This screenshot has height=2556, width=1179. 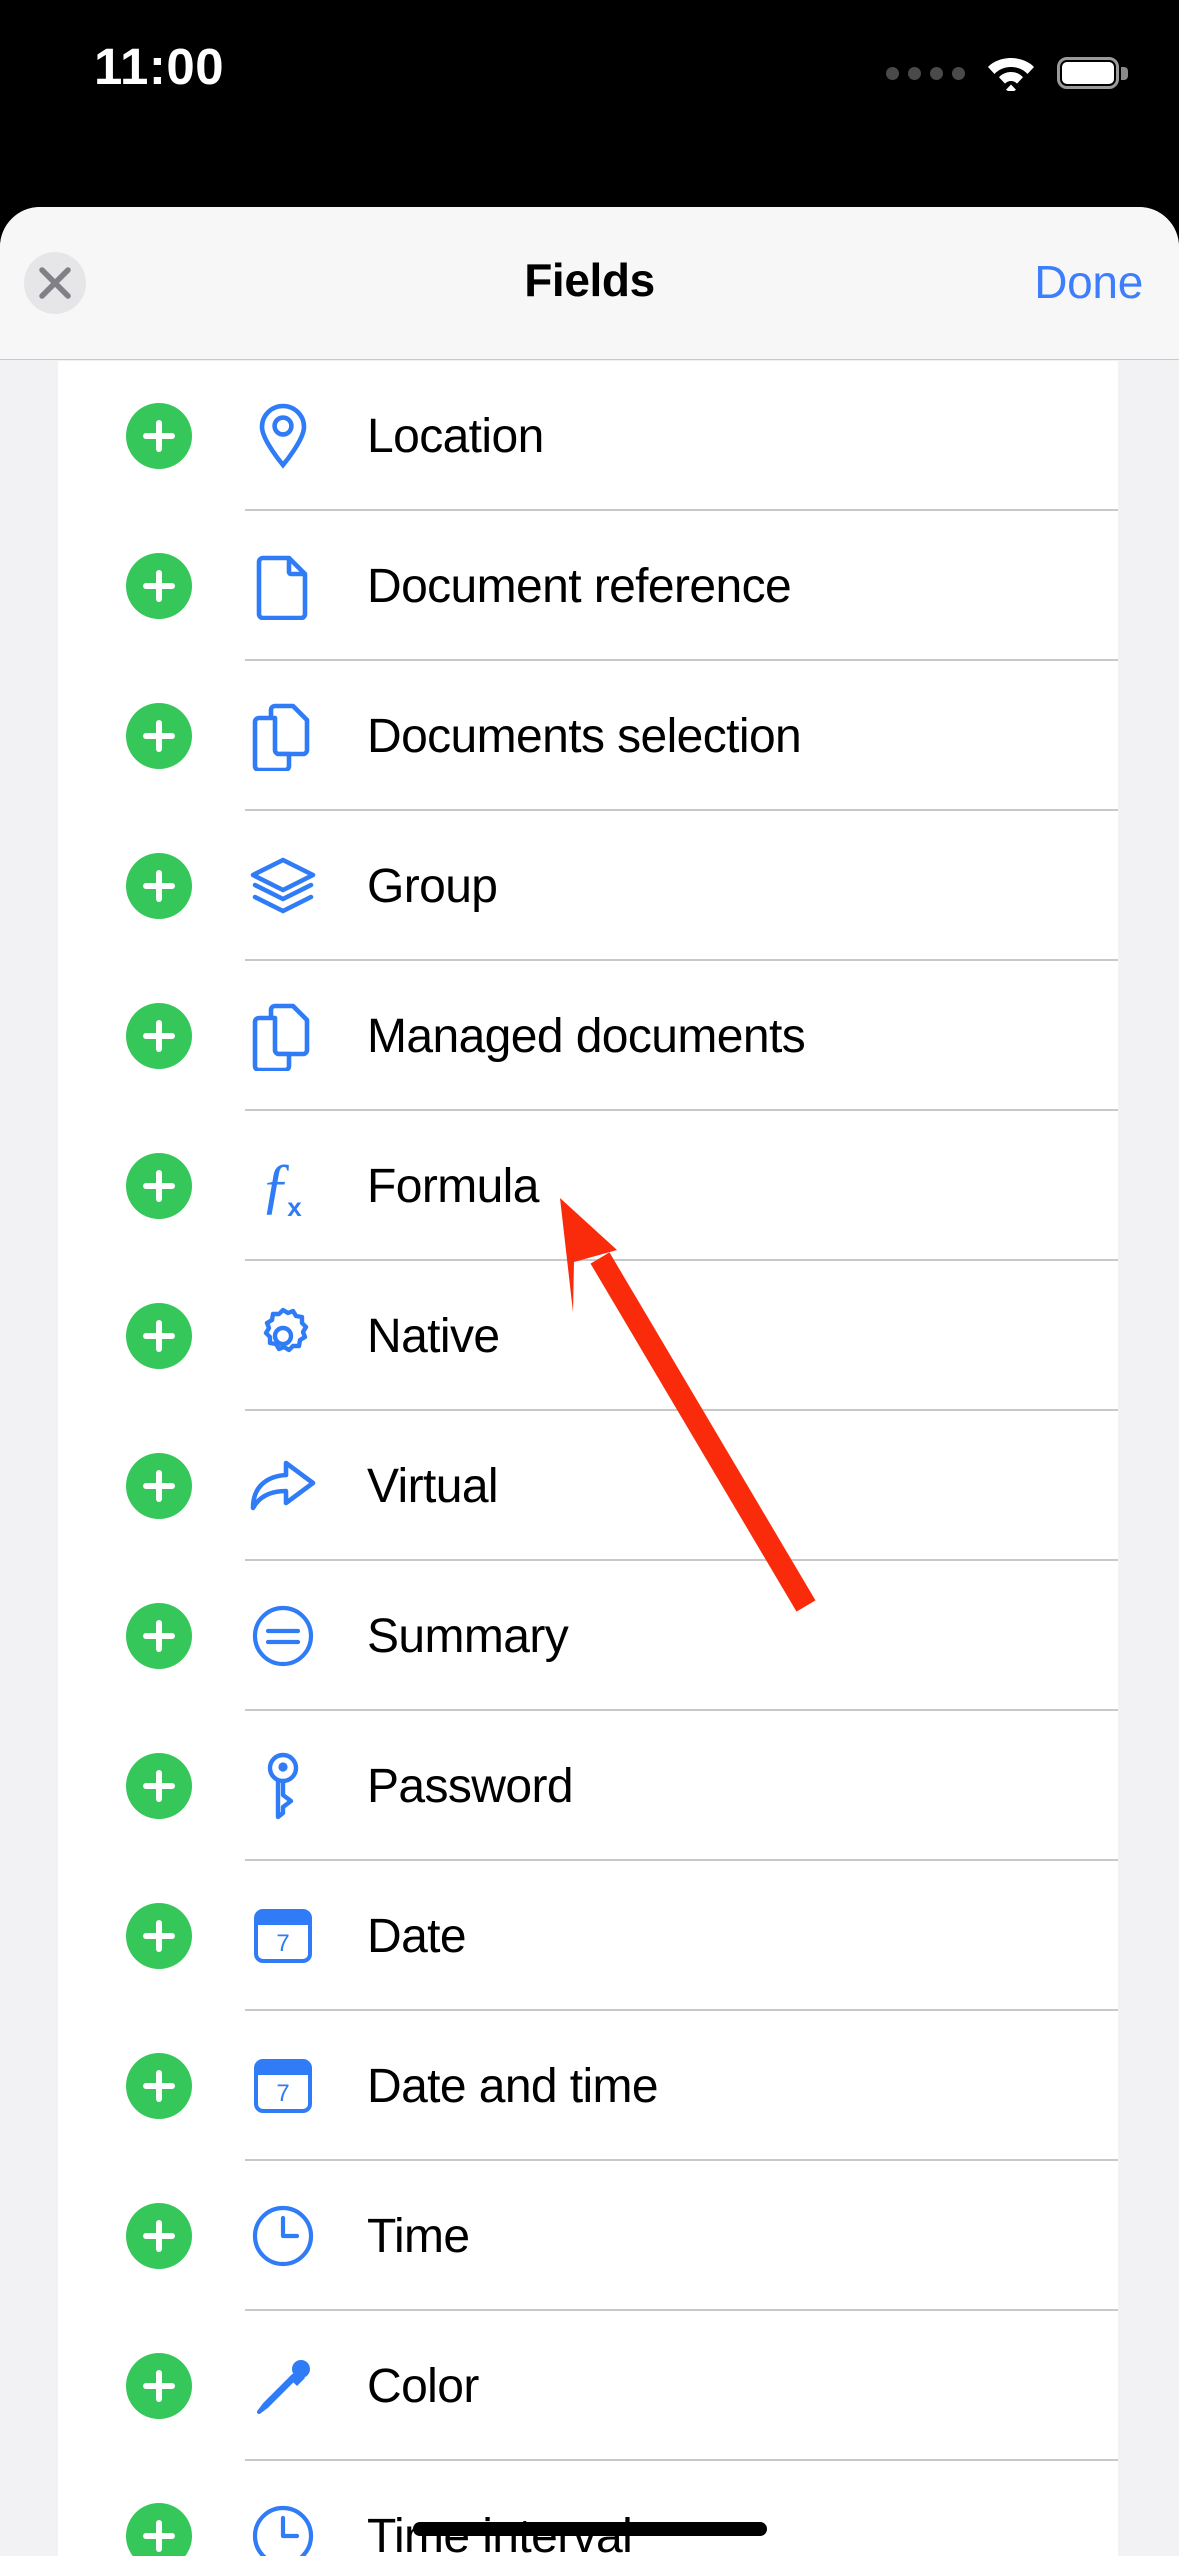 What do you see at coordinates (281, 1187) in the screenshot?
I see `function-fx-icon: ƒx` at bounding box center [281, 1187].